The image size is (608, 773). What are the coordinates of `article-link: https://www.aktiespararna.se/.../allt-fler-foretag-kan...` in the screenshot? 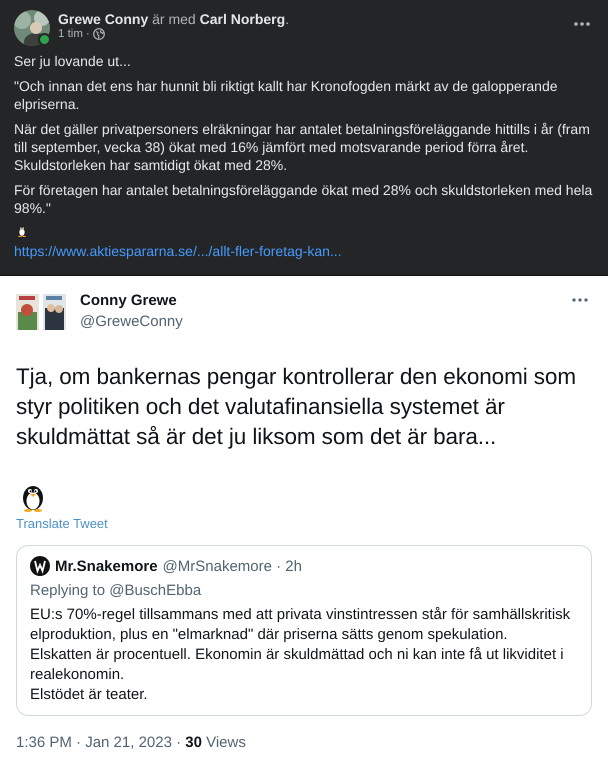 It's located at (304, 251).